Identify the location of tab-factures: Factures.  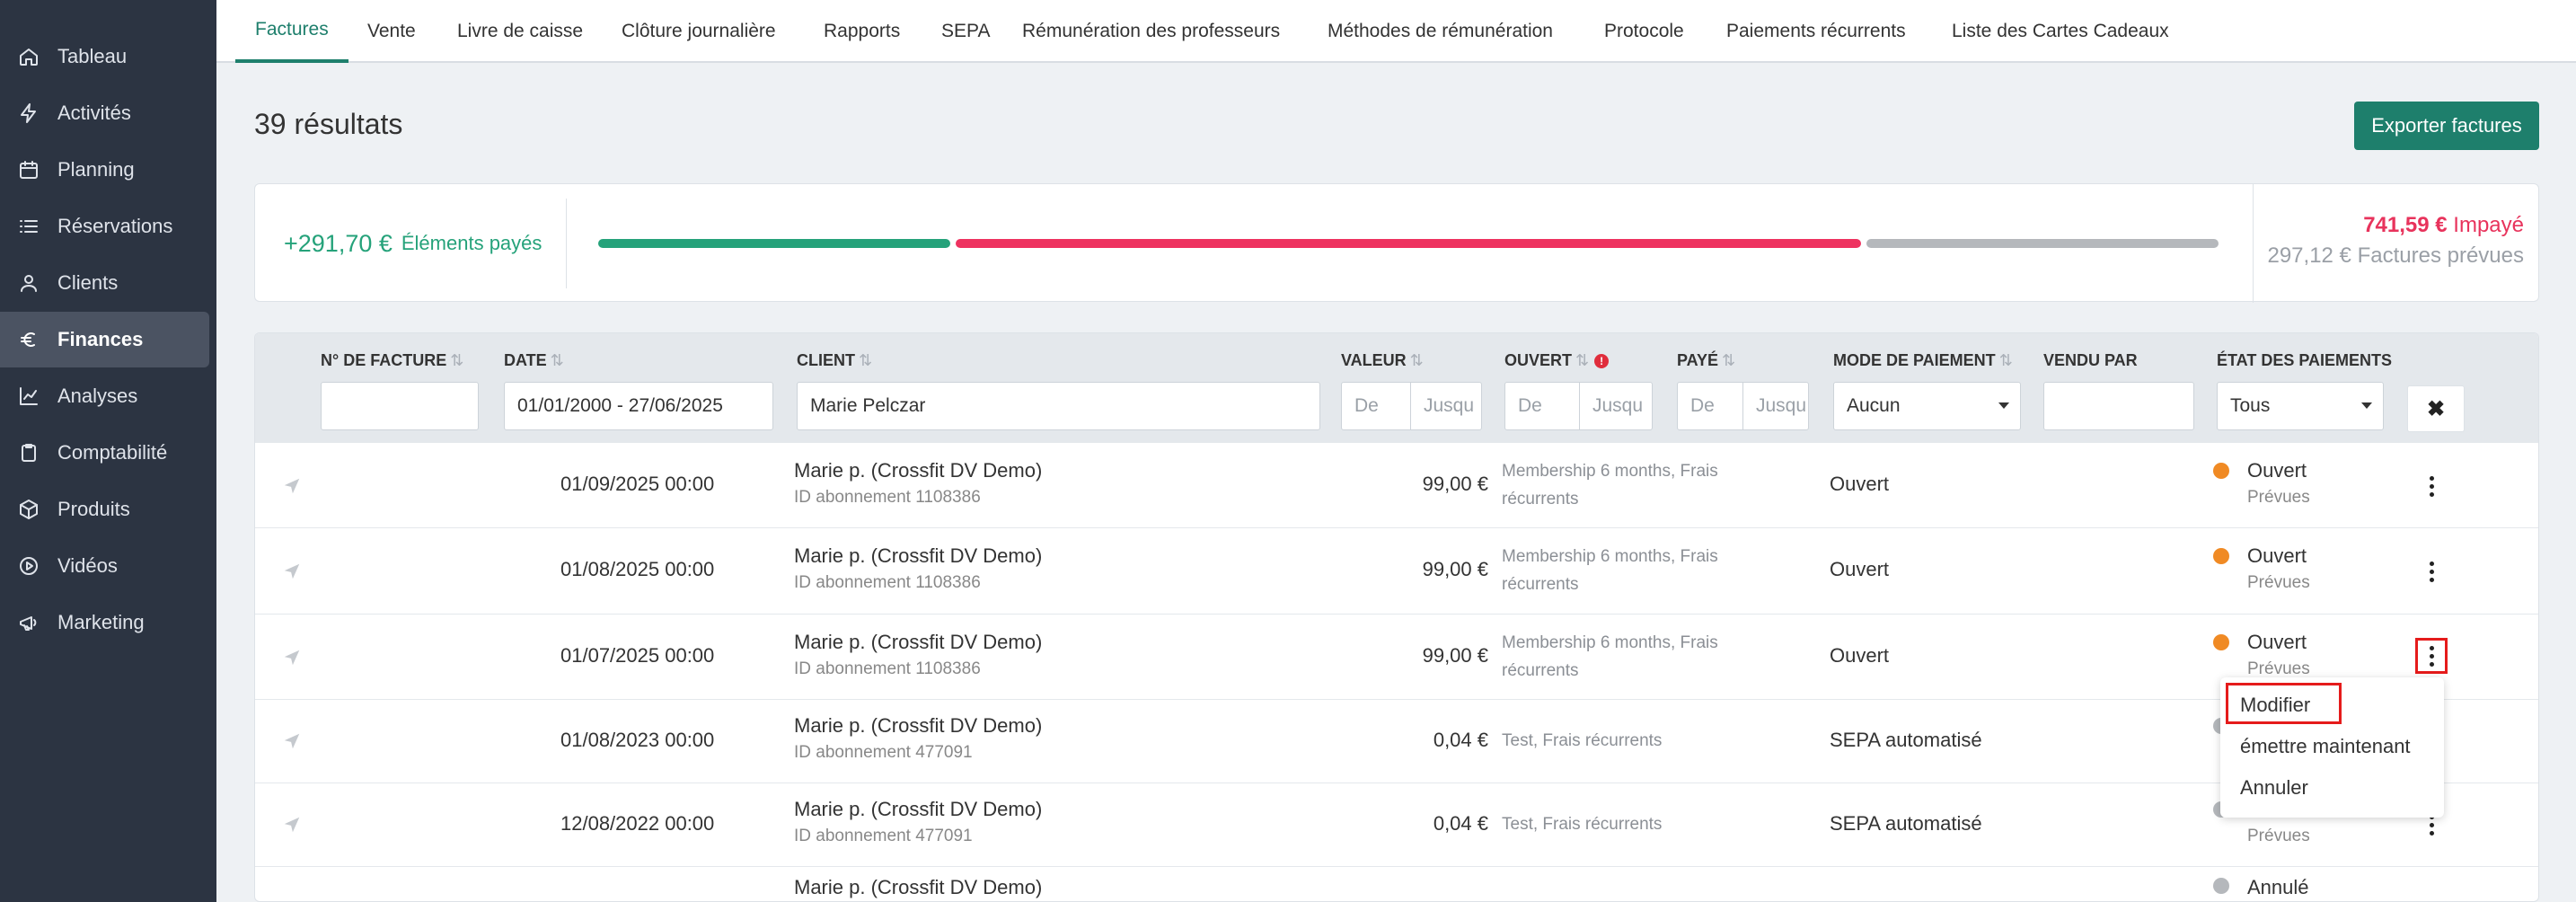
(291, 31).